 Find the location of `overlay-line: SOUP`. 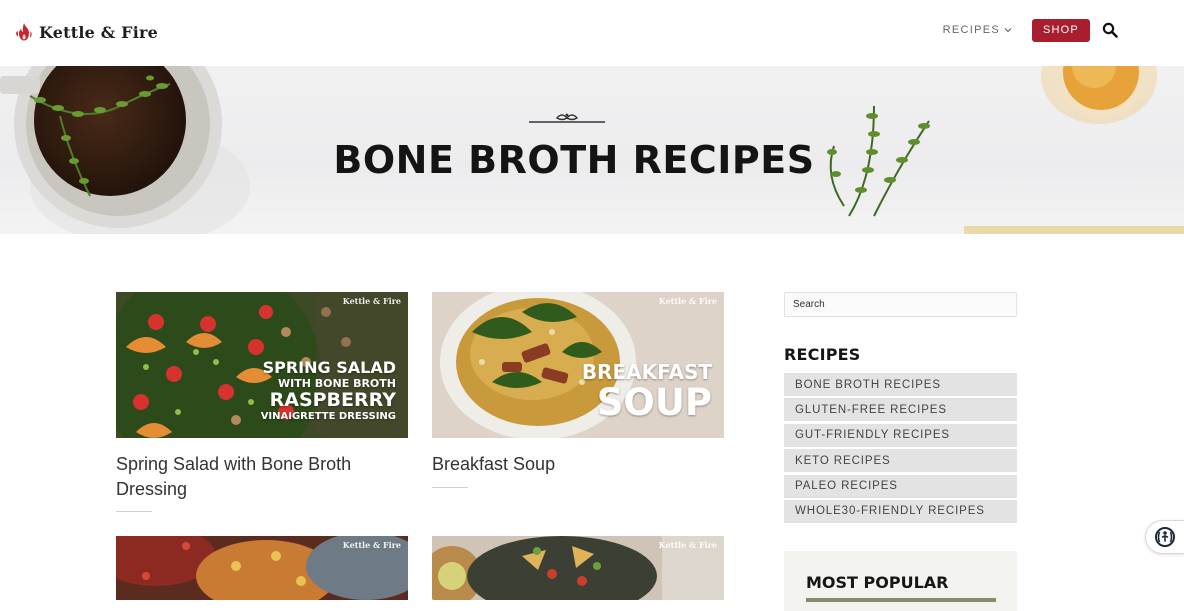

overlay-line: SOUP is located at coordinates (654, 402).